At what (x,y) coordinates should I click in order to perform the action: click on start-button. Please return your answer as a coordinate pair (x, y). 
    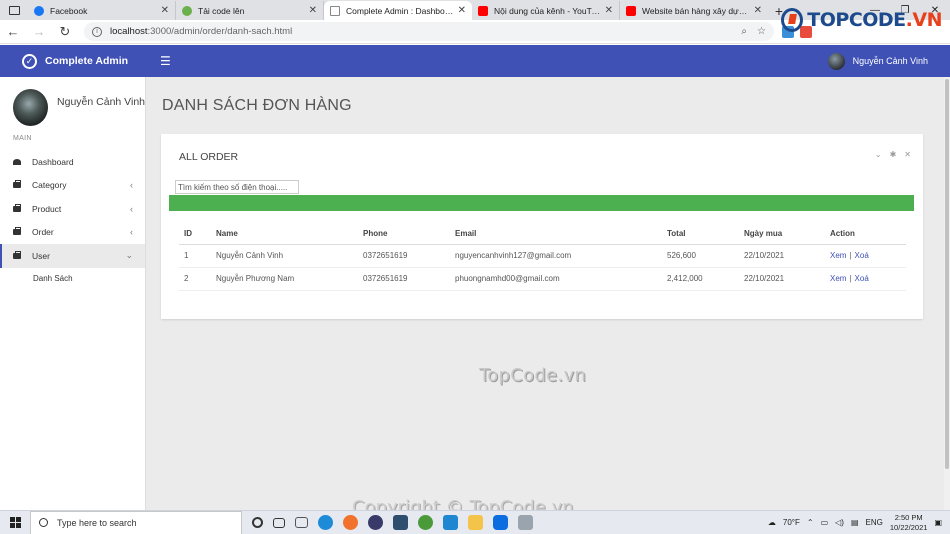
    Looking at the image, I should click on (15, 522).